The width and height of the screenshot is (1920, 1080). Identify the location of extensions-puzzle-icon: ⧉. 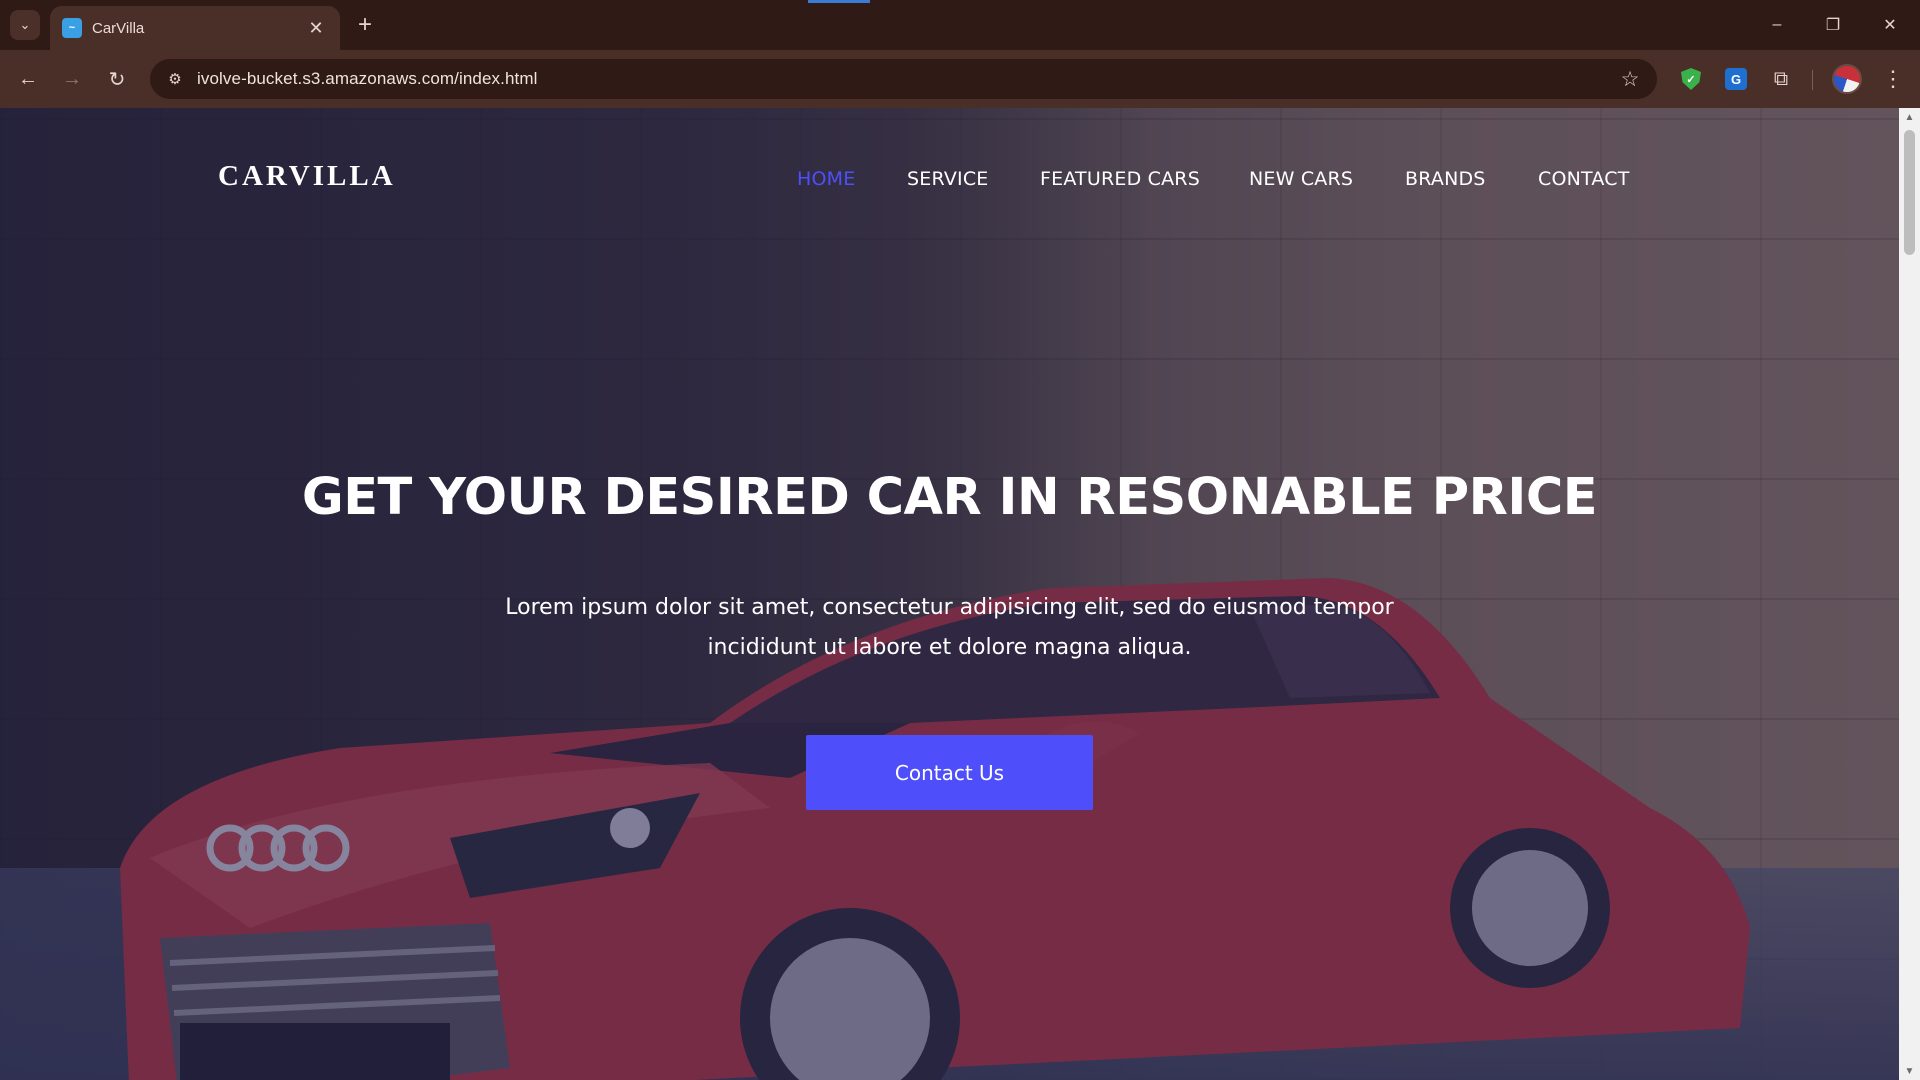
(1781, 79).